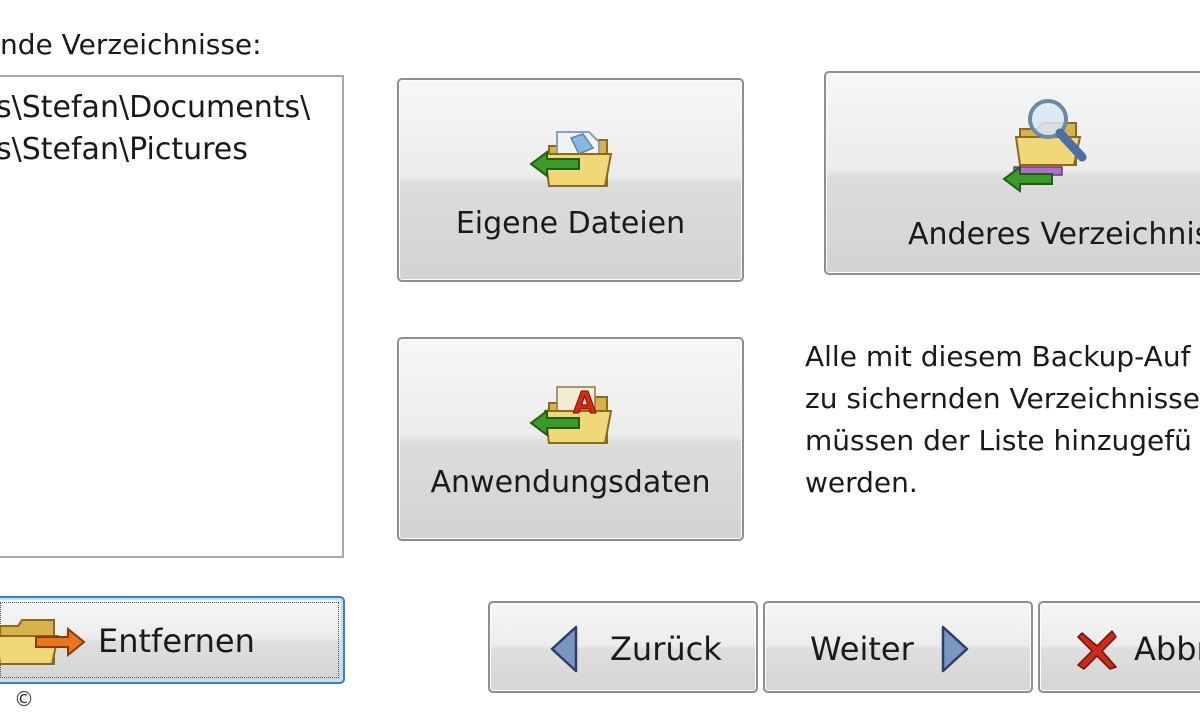 This screenshot has width=1200, height=720. I want to click on next-button: Weiter, so click(898, 647).